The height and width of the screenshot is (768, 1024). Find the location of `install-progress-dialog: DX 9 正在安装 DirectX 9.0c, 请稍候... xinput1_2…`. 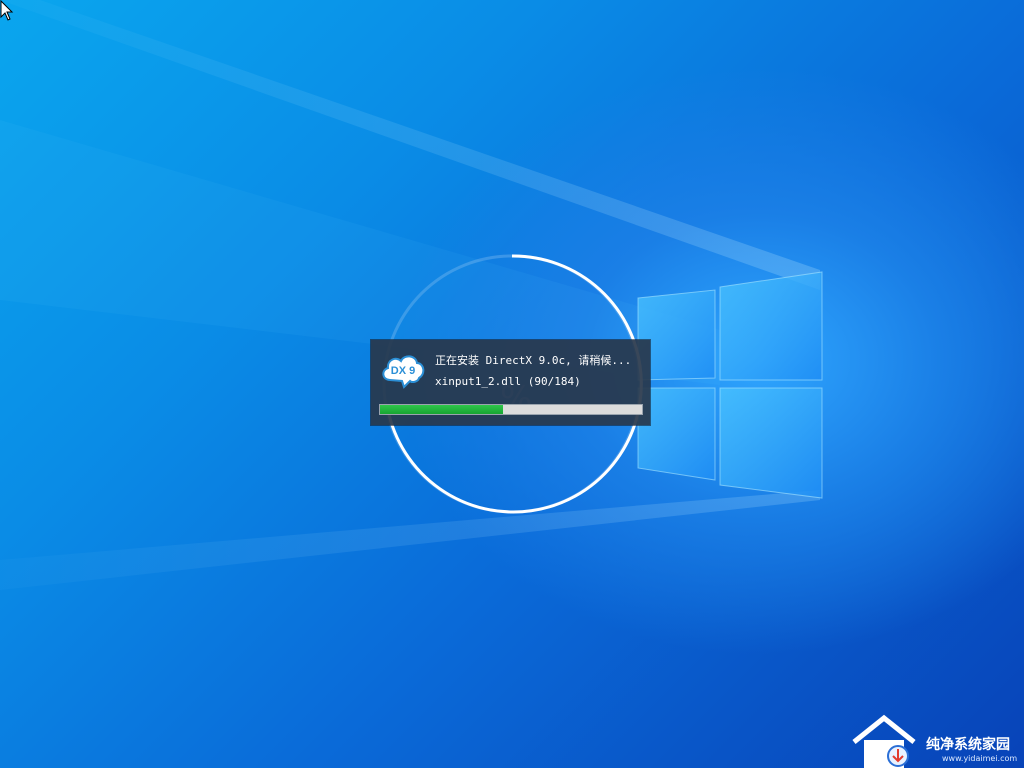

install-progress-dialog: DX 9 正在安装 DirectX 9.0c, 请稍候... xinput1_2… is located at coordinates (510, 382).